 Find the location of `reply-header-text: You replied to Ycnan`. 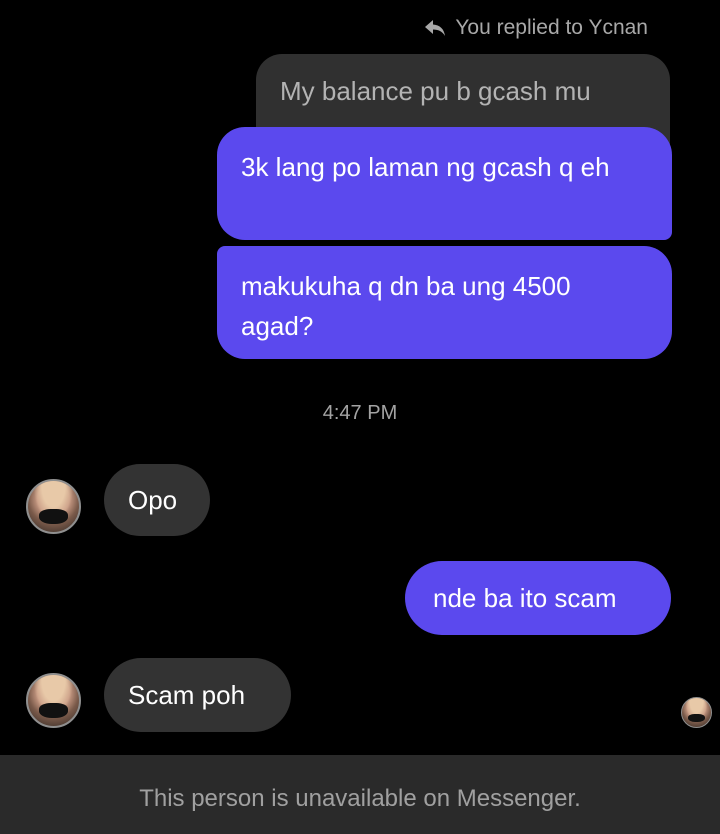

reply-header-text: You replied to Ycnan is located at coordinates (551, 27).